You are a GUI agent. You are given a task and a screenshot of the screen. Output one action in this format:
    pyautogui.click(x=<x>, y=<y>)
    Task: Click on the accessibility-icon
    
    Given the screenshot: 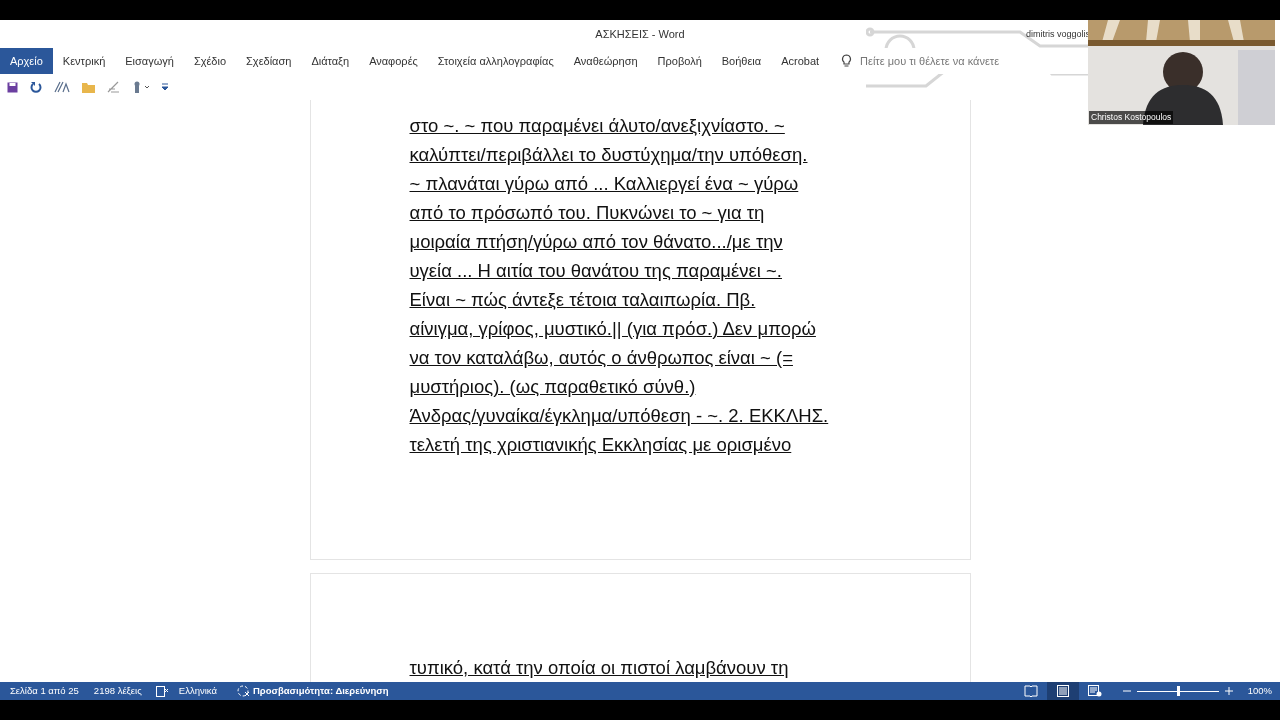 What is the action you would take?
    pyautogui.click(x=243, y=691)
    